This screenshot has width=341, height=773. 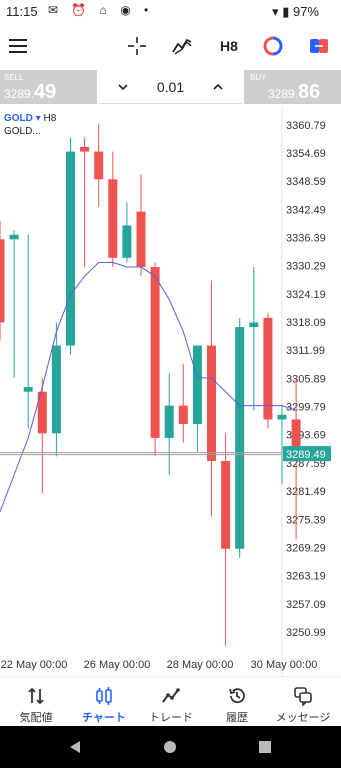 What do you see at coordinates (319, 46) in the screenshot?
I see `trade-ticket-icon` at bounding box center [319, 46].